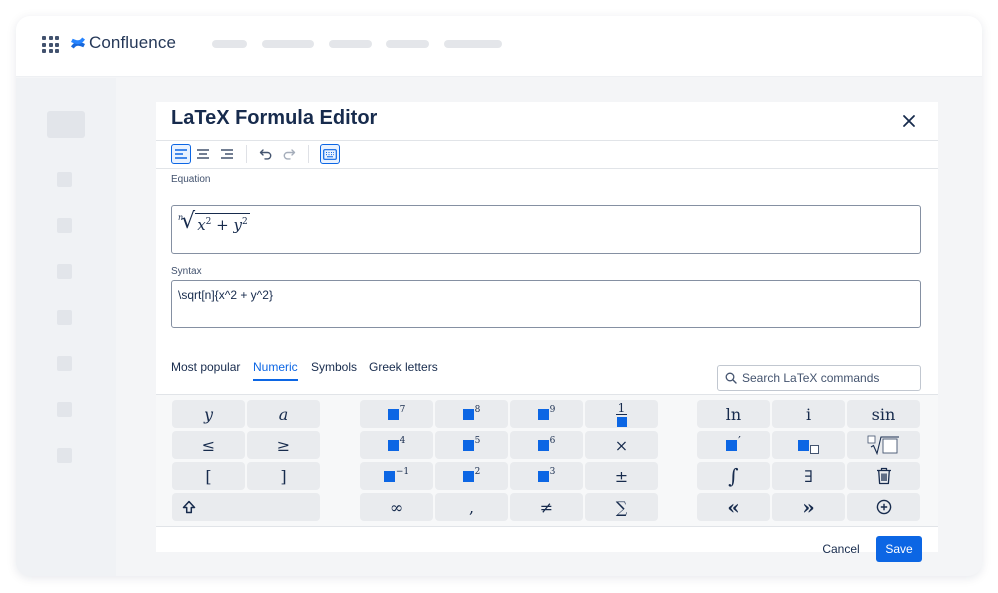 This screenshot has width=998, height=593. I want to click on key-comma: ,, so click(471, 507).